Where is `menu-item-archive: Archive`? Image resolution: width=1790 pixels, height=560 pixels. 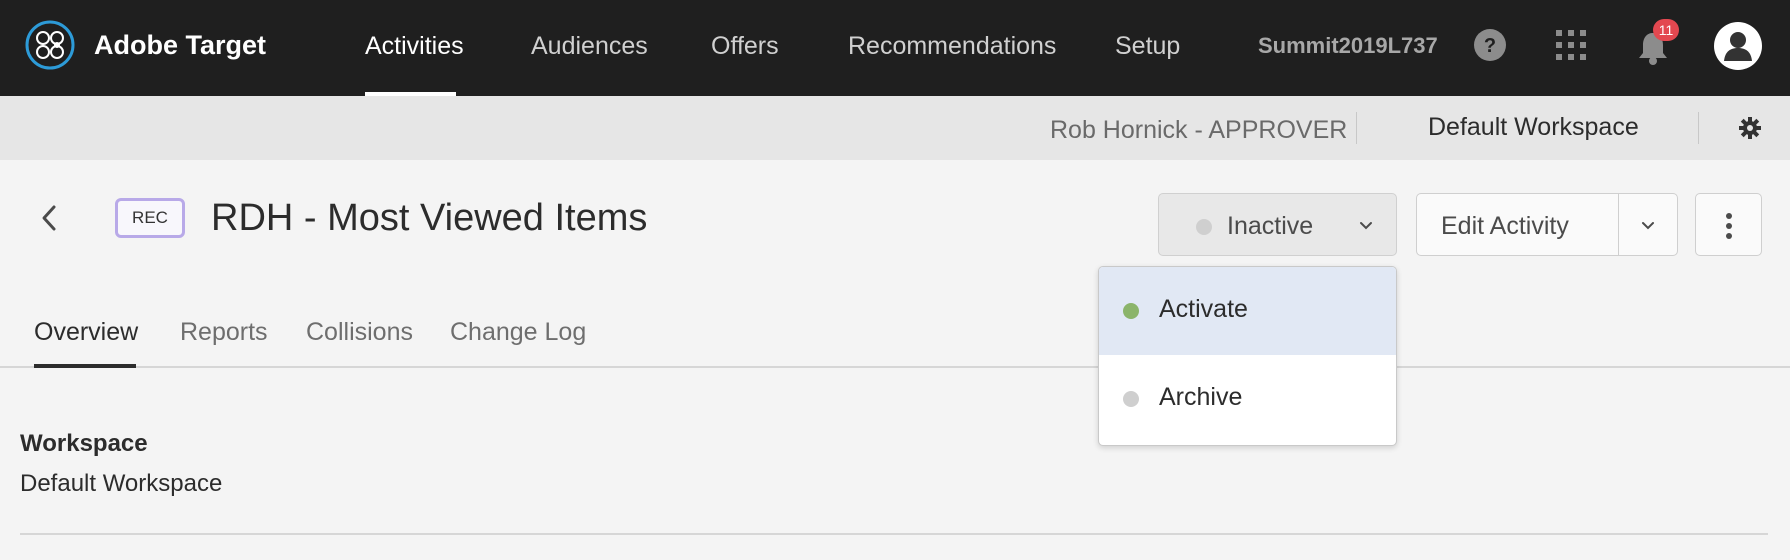 menu-item-archive: Archive is located at coordinates (1247, 399).